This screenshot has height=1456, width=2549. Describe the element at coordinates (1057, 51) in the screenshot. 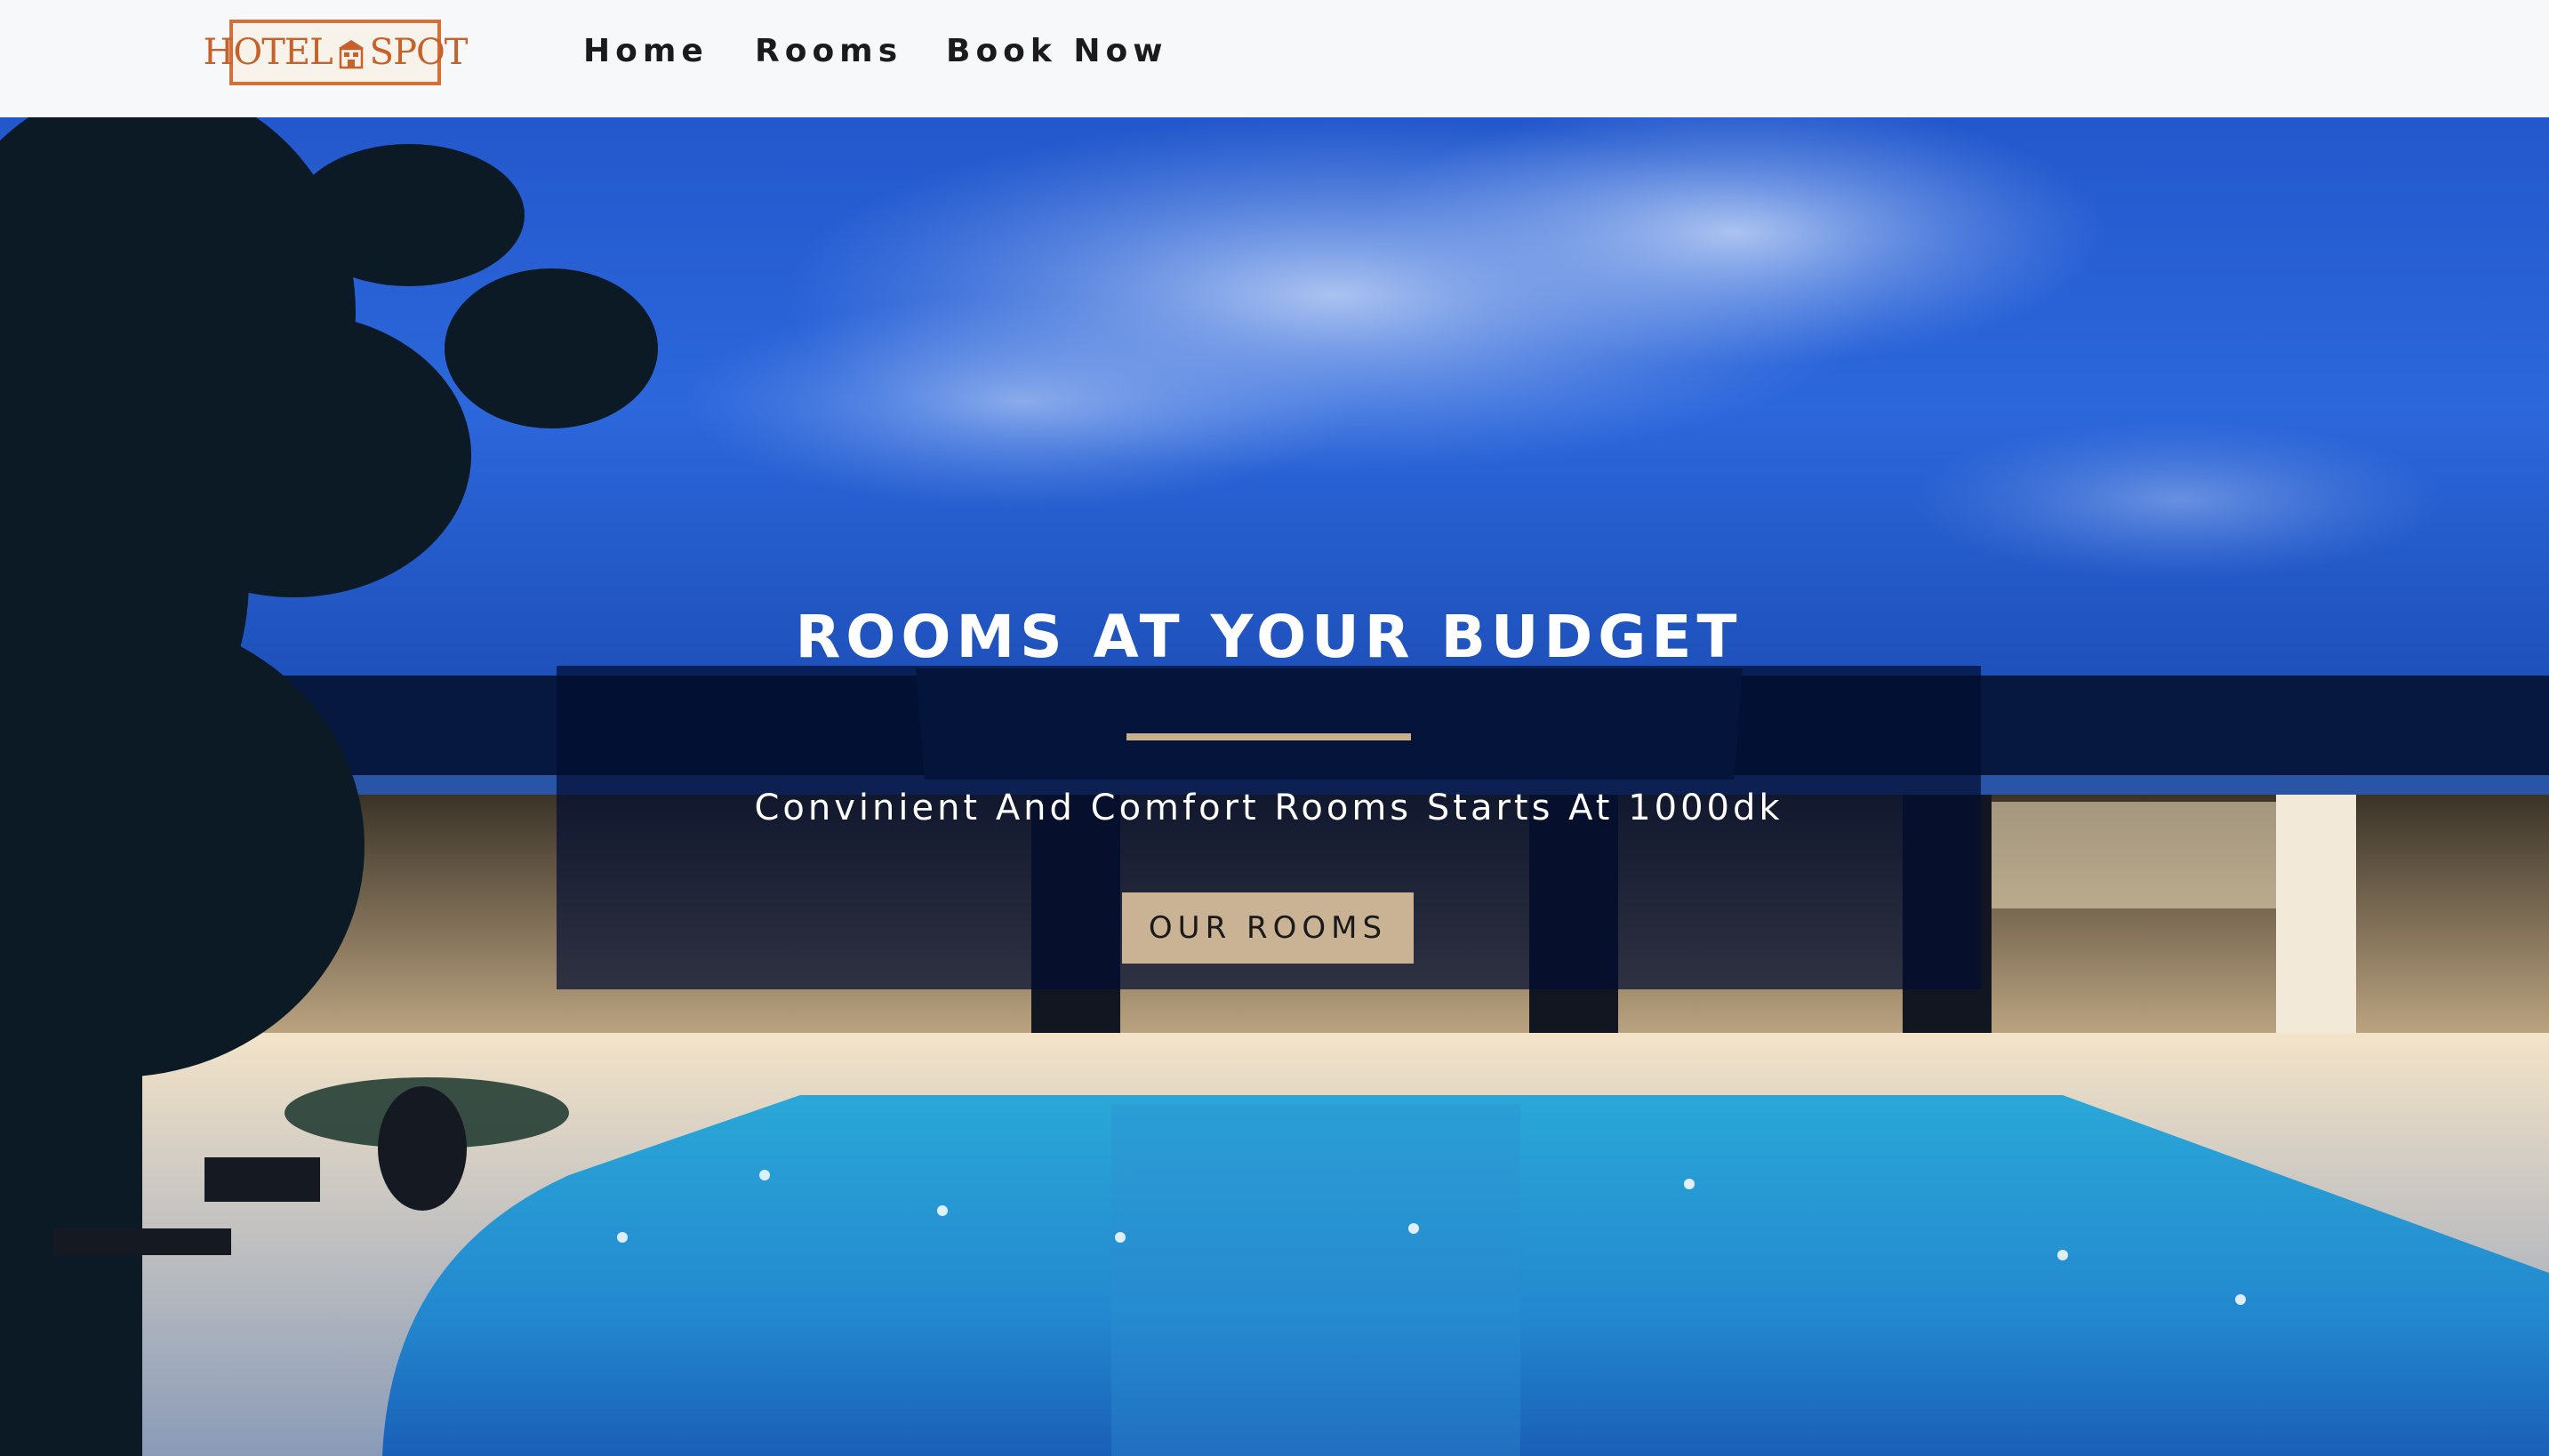

I see `nav-book-now: Book Now` at that location.